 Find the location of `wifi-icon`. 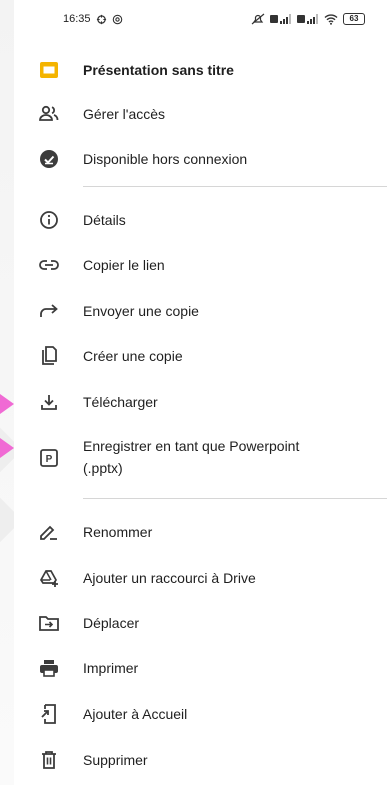

wifi-icon is located at coordinates (331, 19).